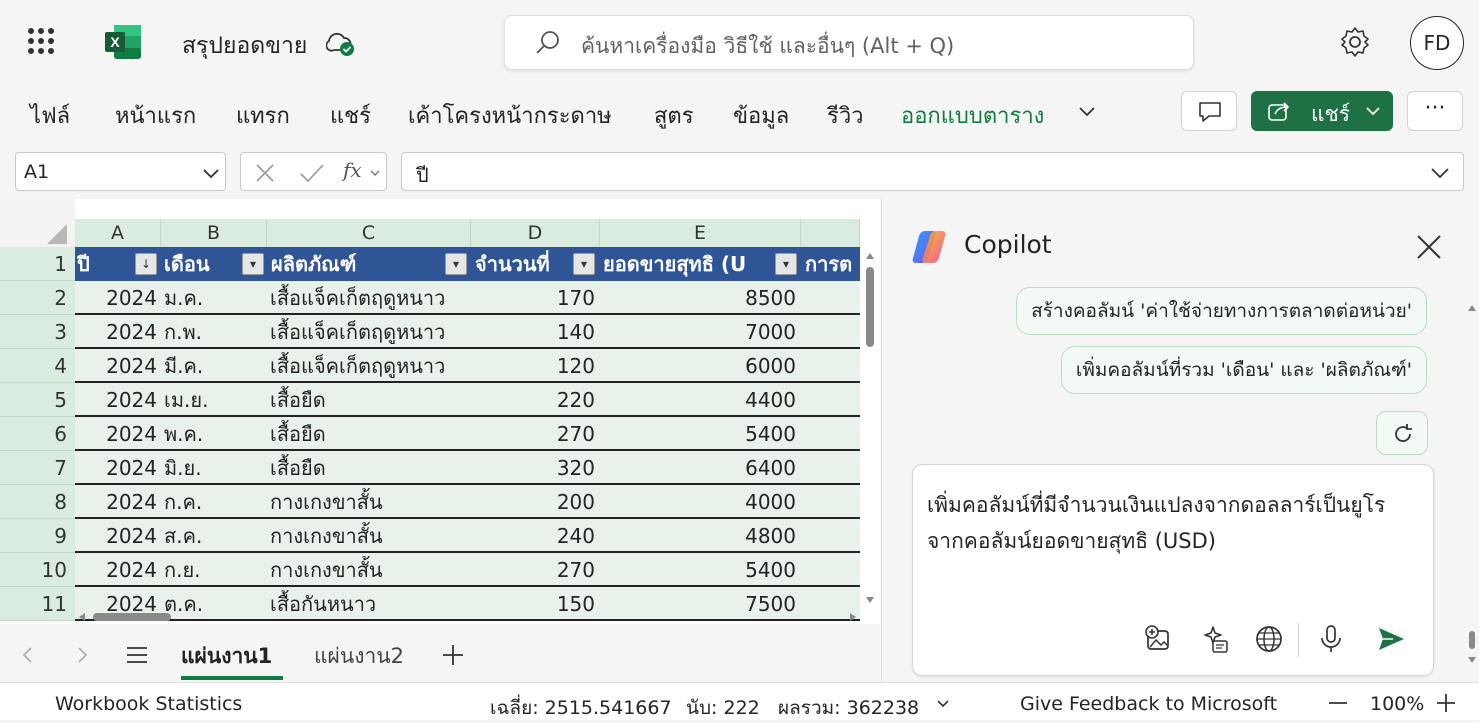  What do you see at coordinates (37, 434) in the screenshot?
I see `row-header-6: 6` at bounding box center [37, 434].